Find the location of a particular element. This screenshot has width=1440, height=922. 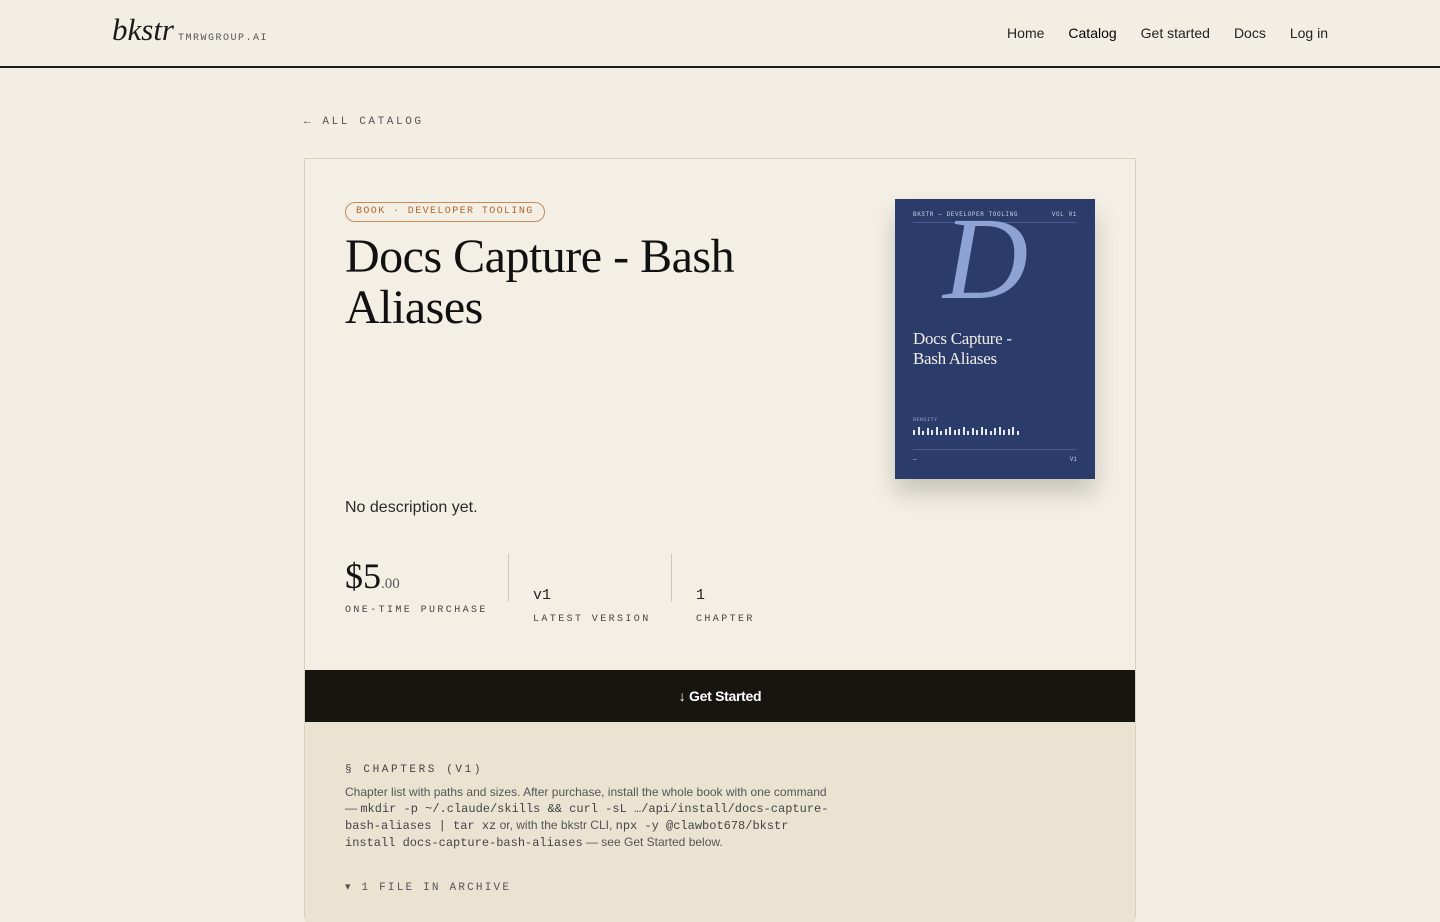

price-label: ONE-TIME PURCHASE is located at coordinates (416, 610).